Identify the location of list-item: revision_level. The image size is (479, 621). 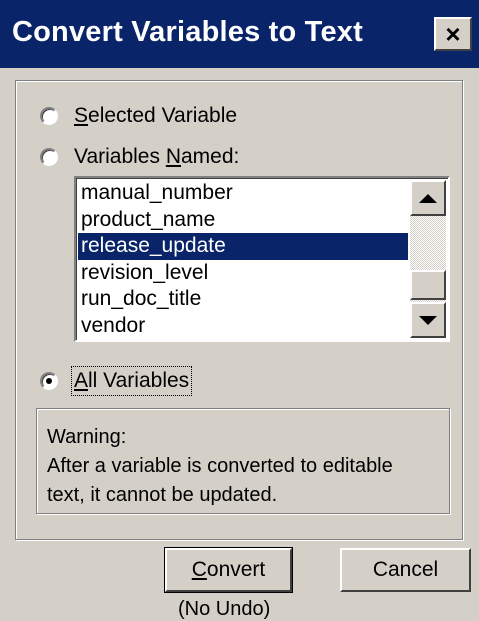
(243, 273).